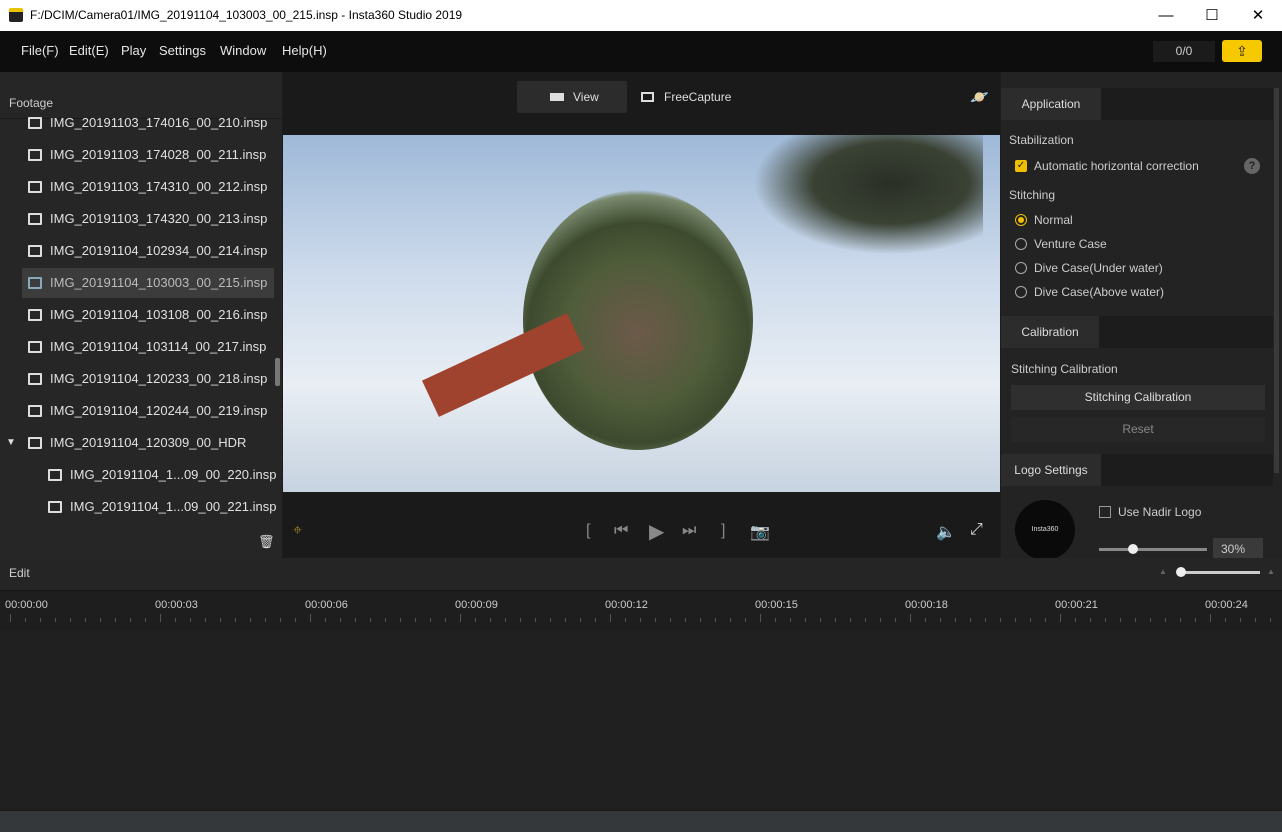  Describe the element at coordinates (1153, 549) in the screenshot. I see `logo-size-slider` at that location.